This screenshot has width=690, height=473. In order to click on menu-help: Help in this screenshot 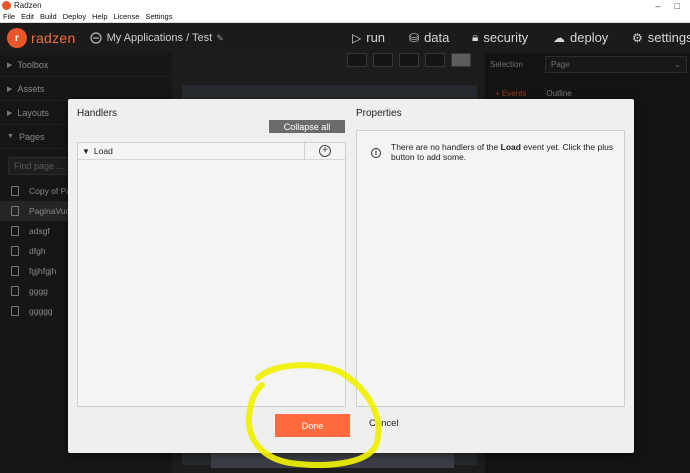, I will do `click(99, 16)`.